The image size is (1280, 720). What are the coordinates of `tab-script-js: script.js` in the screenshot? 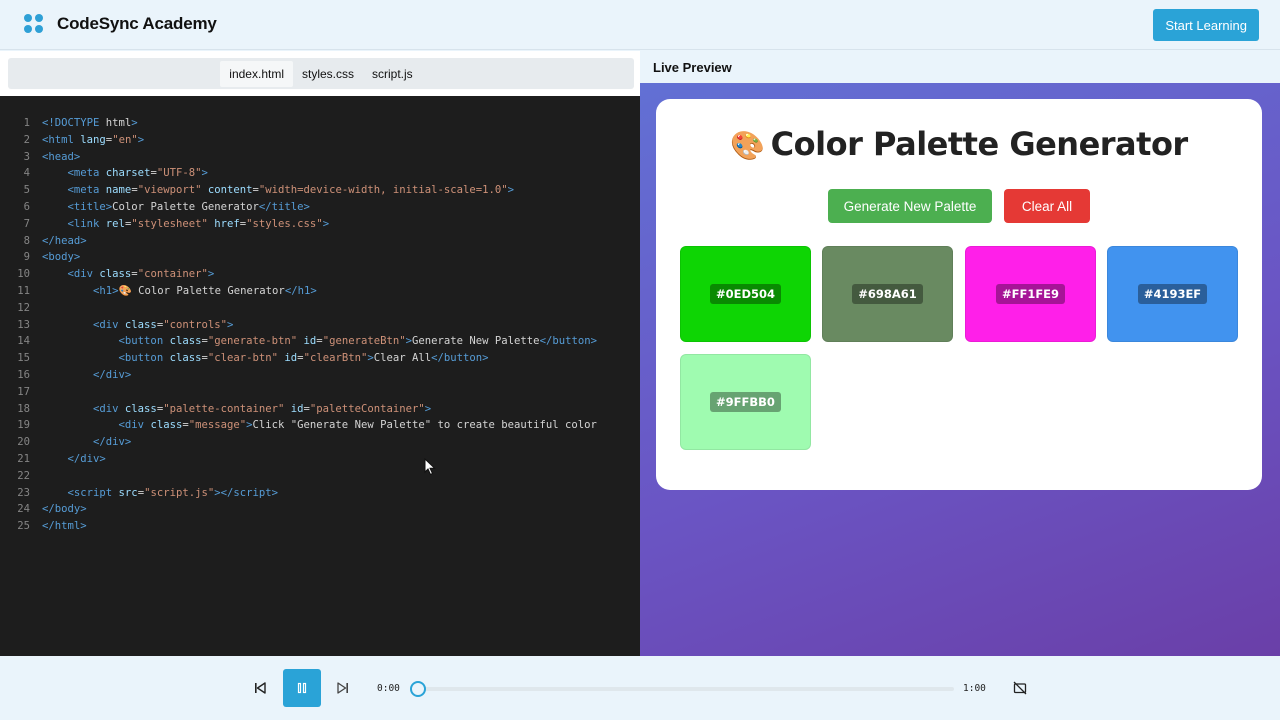 It's located at (392, 74).